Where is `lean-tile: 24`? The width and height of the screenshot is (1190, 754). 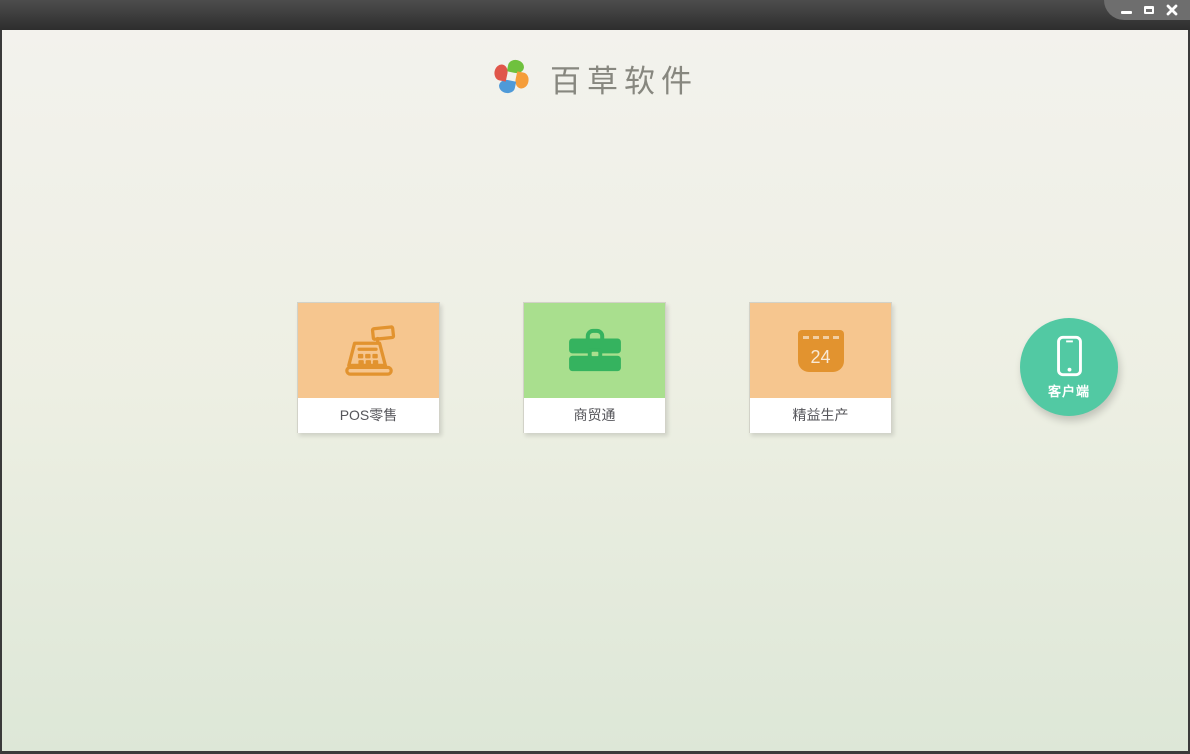 lean-tile: 24 is located at coordinates (820, 350).